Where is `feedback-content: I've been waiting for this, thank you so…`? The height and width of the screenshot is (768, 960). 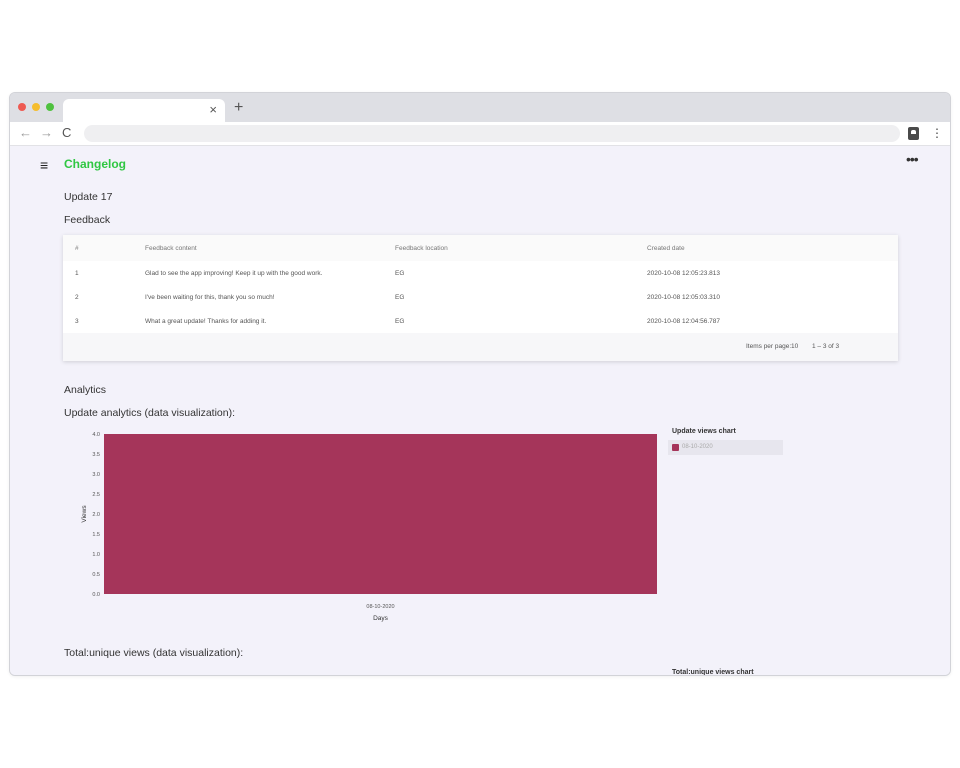
feedback-content: I've been waiting for this, thank you so… is located at coordinates (210, 297).